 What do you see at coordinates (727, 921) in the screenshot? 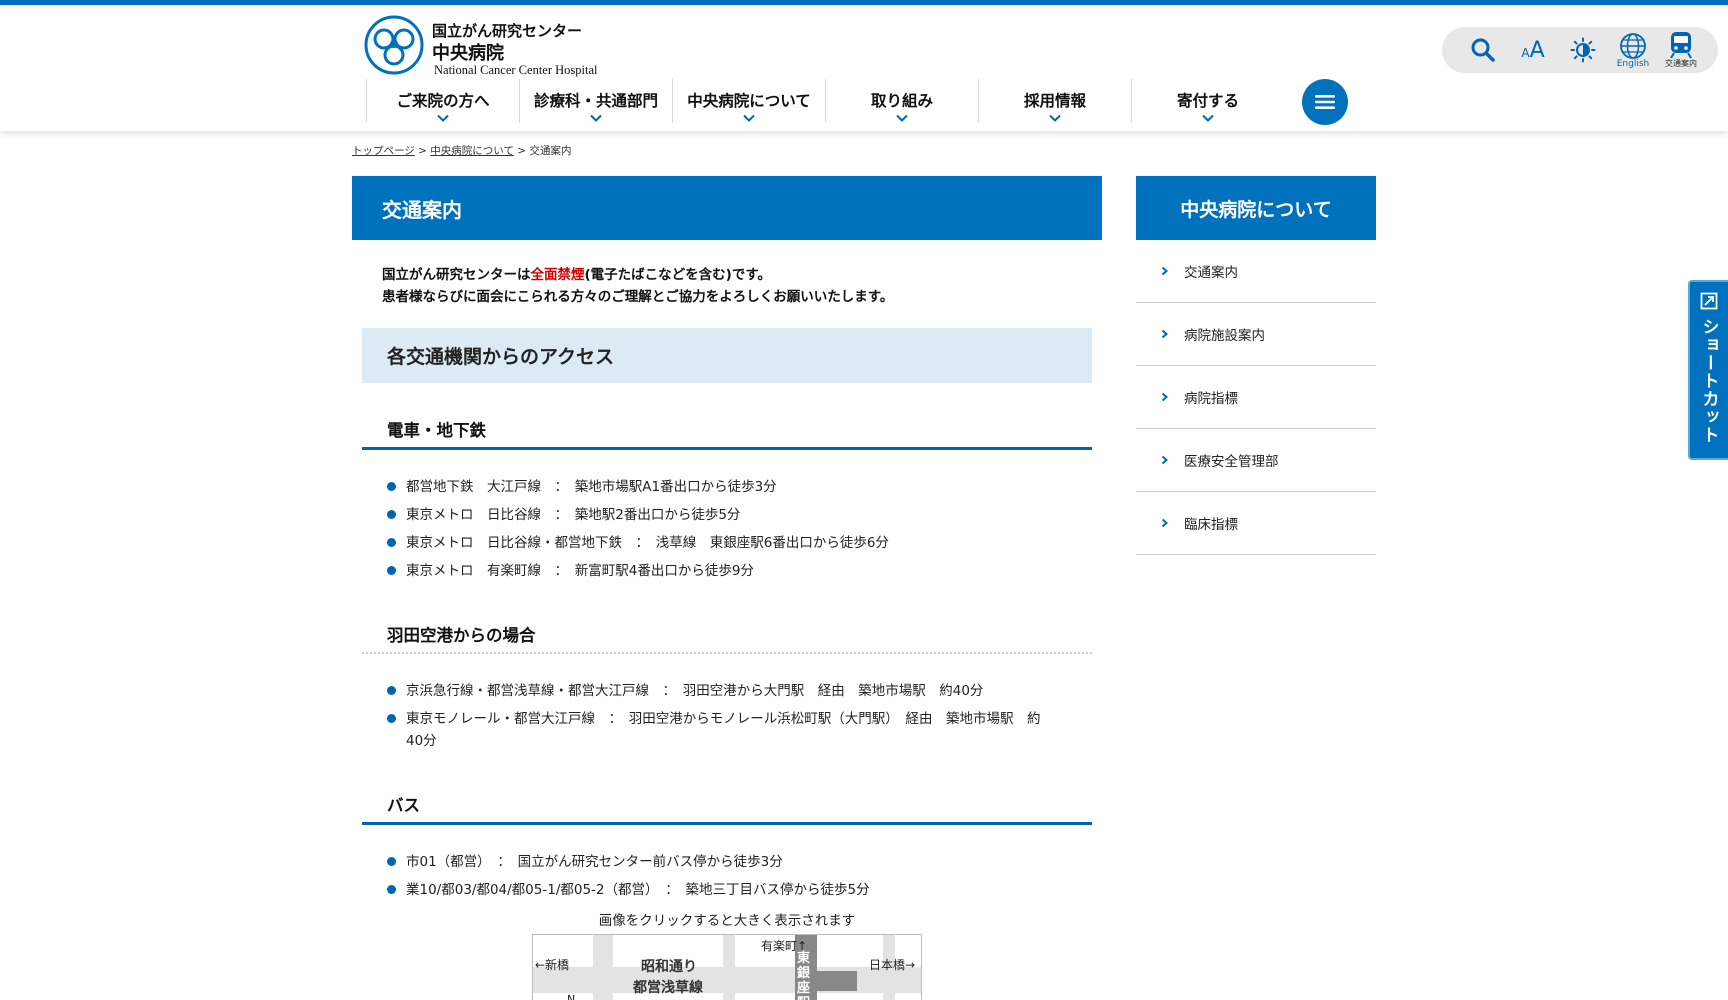
I see `map-caption: 画像をクリックすると大きく表示されます` at bounding box center [727, 921].